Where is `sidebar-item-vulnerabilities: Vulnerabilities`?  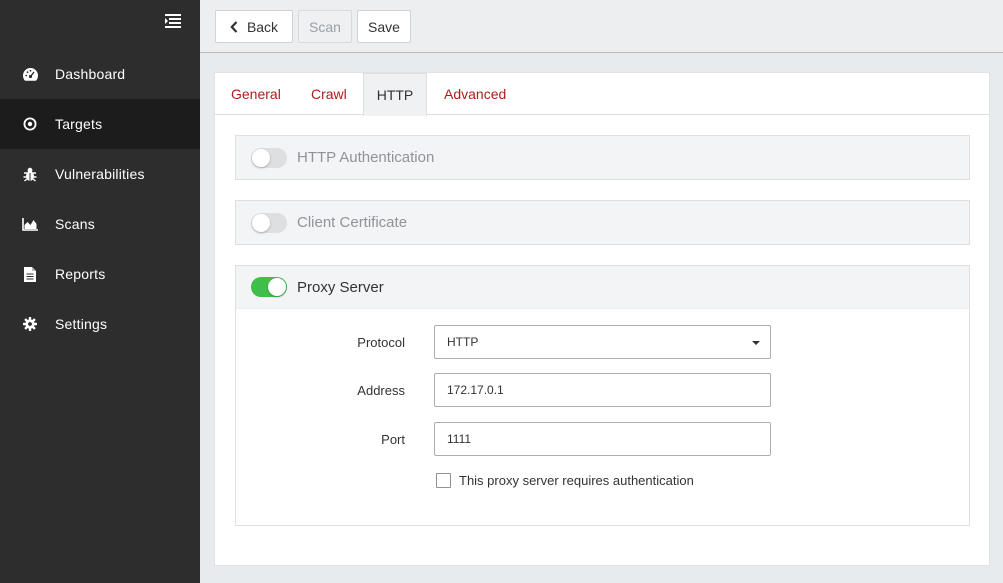
sidebar-item-vulnerabilities: Vulnerabilities is located at coordinates (100, 174).